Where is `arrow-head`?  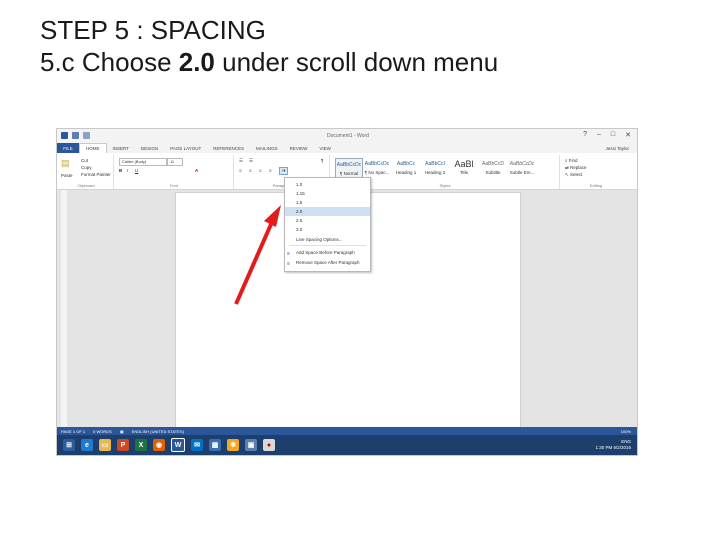
arrow-head is located at coordinates (272, 216).